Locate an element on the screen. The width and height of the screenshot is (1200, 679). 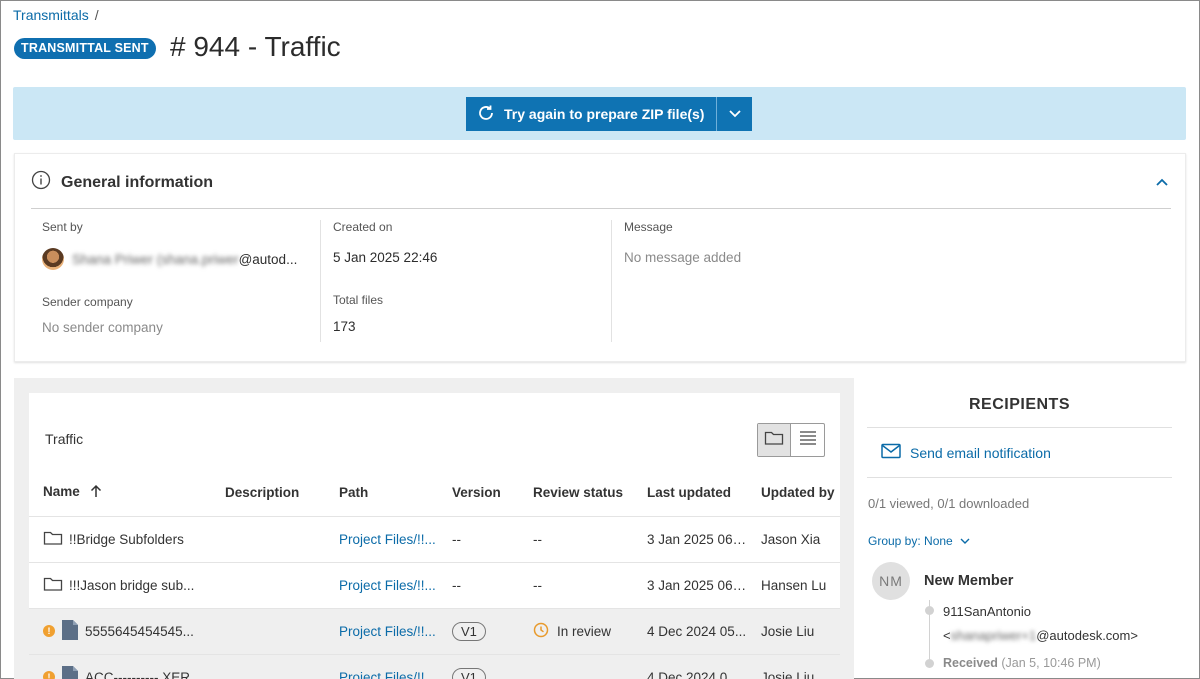
list-icon is located at coordinates (808, 440).